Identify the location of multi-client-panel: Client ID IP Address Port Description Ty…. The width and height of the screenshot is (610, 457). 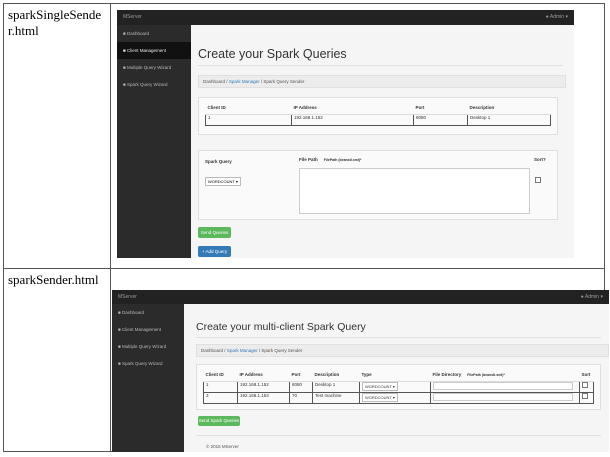
(398, 387).